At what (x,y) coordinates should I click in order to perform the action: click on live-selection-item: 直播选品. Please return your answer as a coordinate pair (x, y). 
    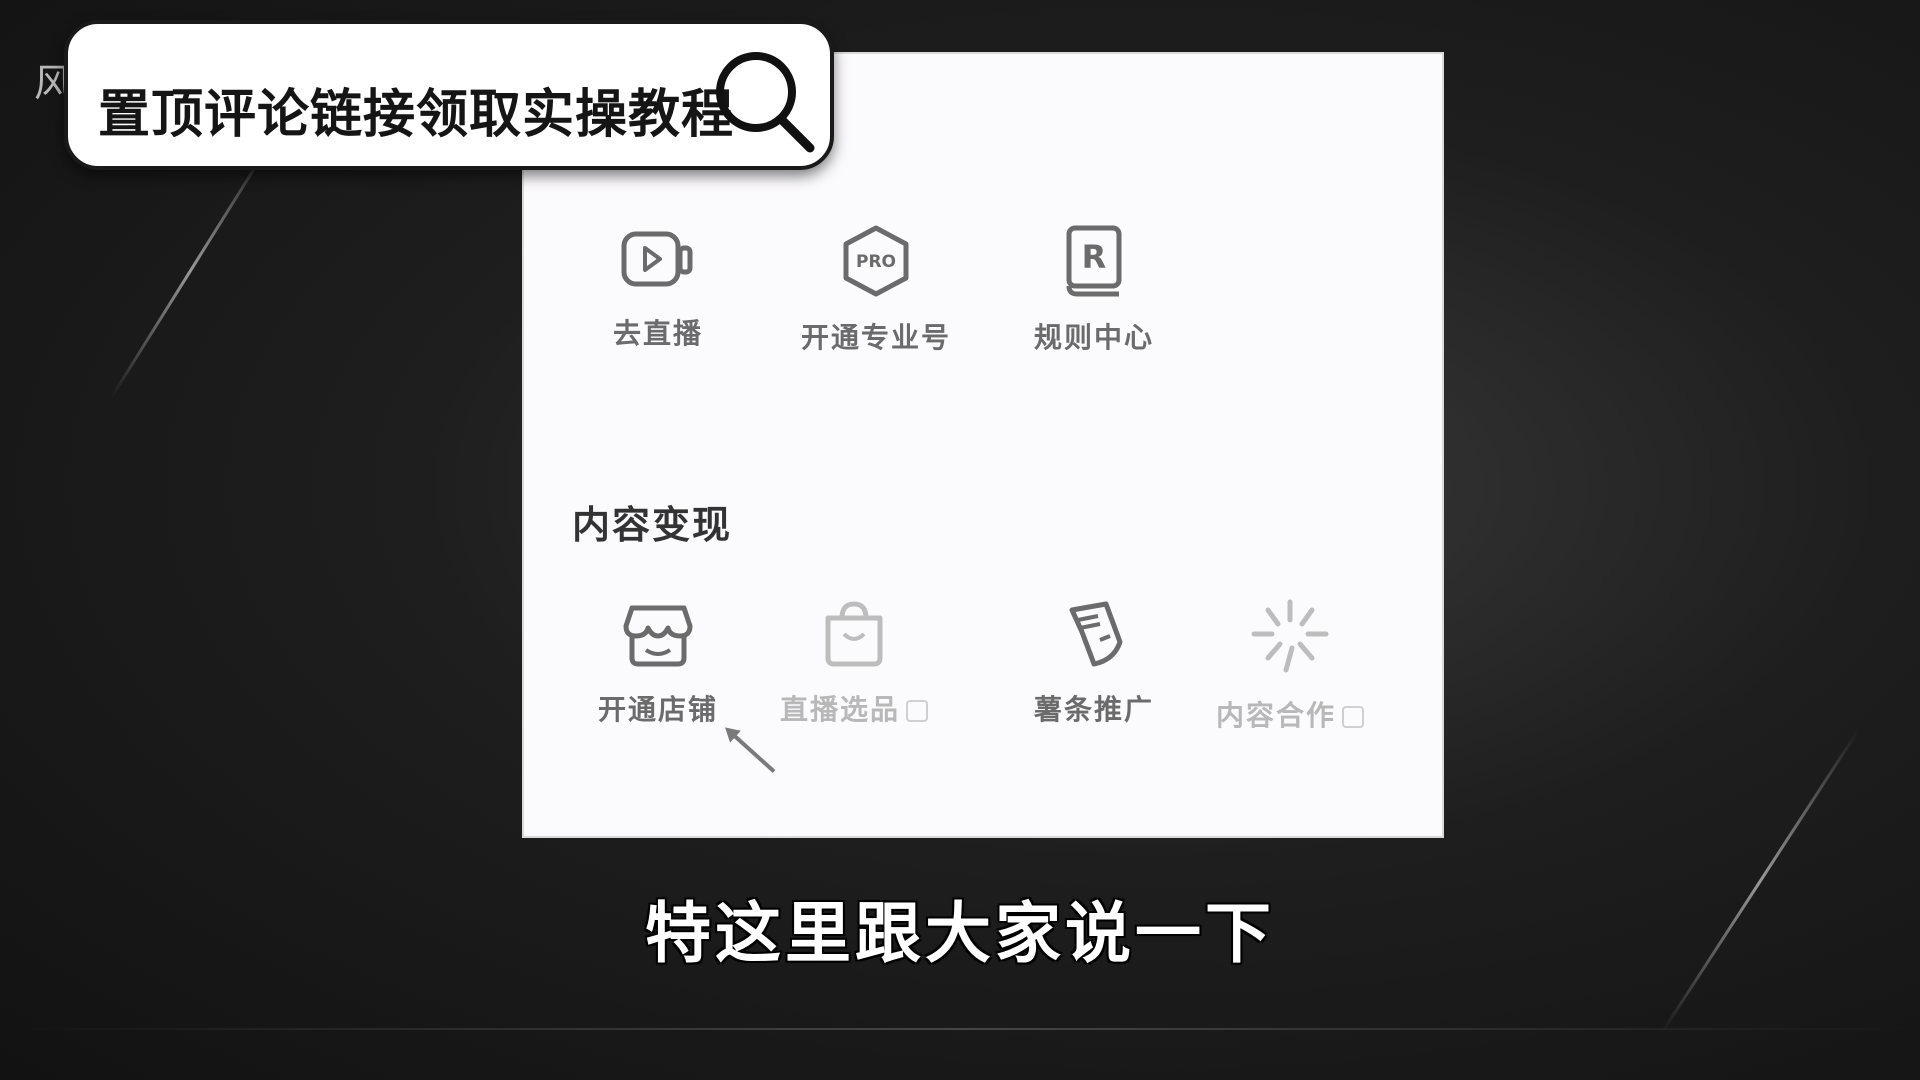
    Looking at the image, I should click on (854, 662).